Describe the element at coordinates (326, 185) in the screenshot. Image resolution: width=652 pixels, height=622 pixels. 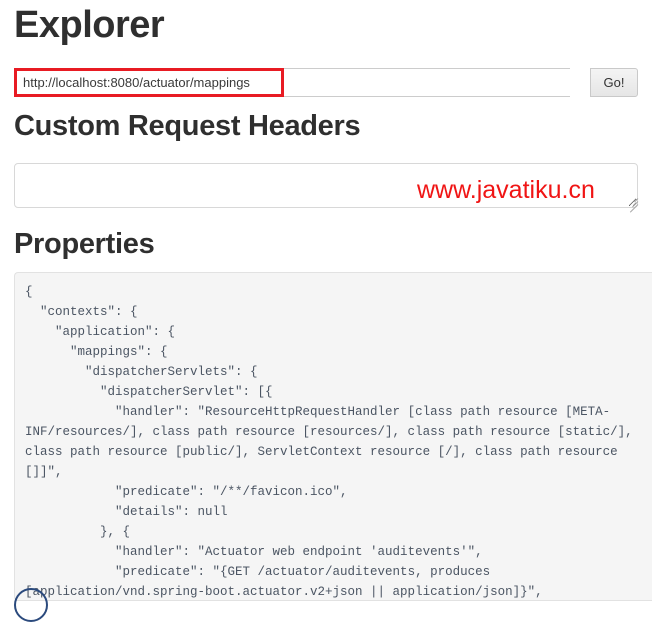
I see `custom-request-headers-input` at that location.